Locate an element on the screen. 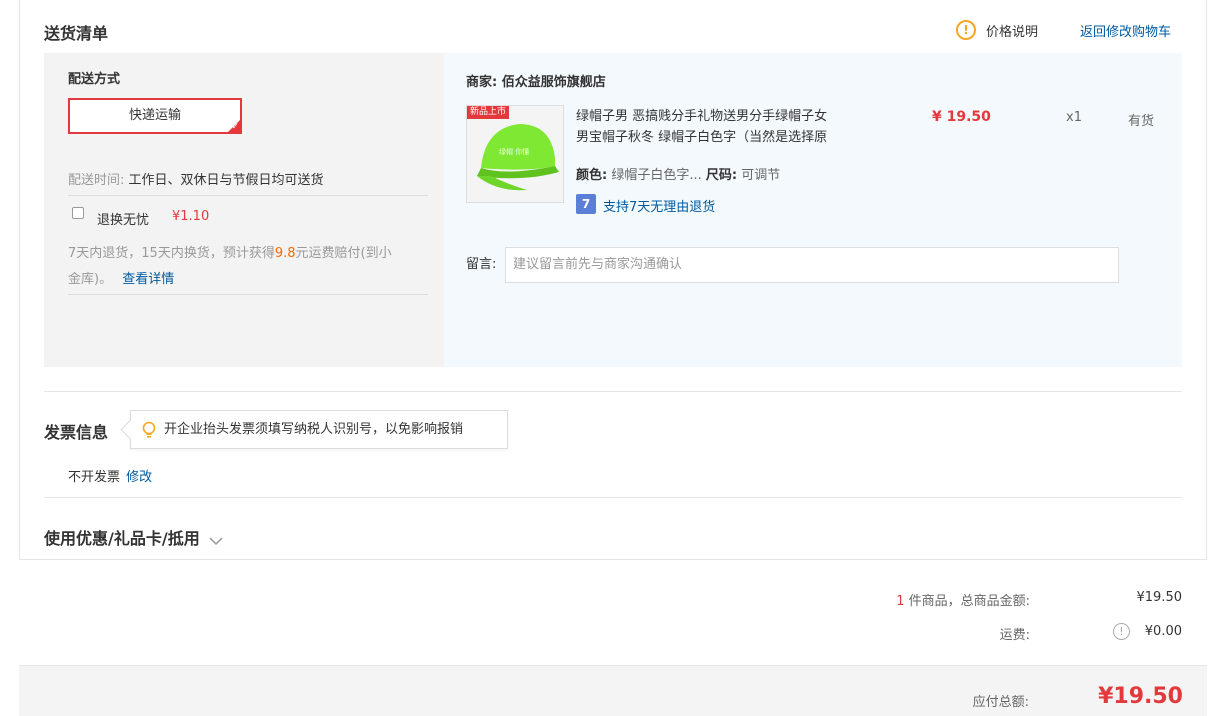  shipping-method-option: 快递运输 ✓ is located at coordinates (155, 116).